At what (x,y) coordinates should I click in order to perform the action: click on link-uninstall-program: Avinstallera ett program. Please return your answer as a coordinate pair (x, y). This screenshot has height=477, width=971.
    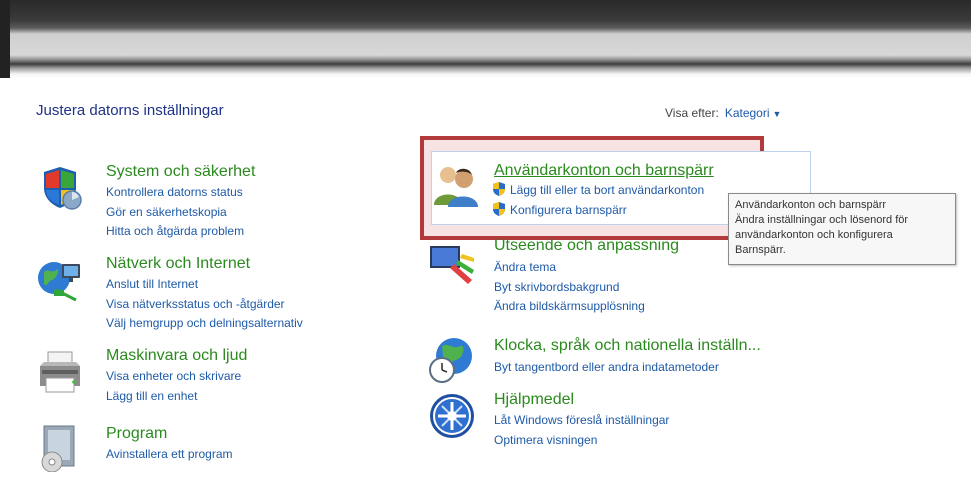
    Looking at the image, I should click on (169, 455).